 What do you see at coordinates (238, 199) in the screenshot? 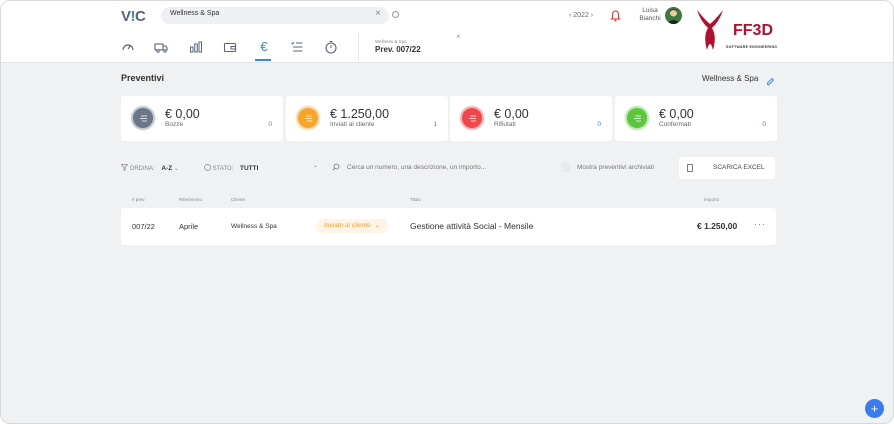
I see `column-header: Cliente` at bounding box center [238, 199].